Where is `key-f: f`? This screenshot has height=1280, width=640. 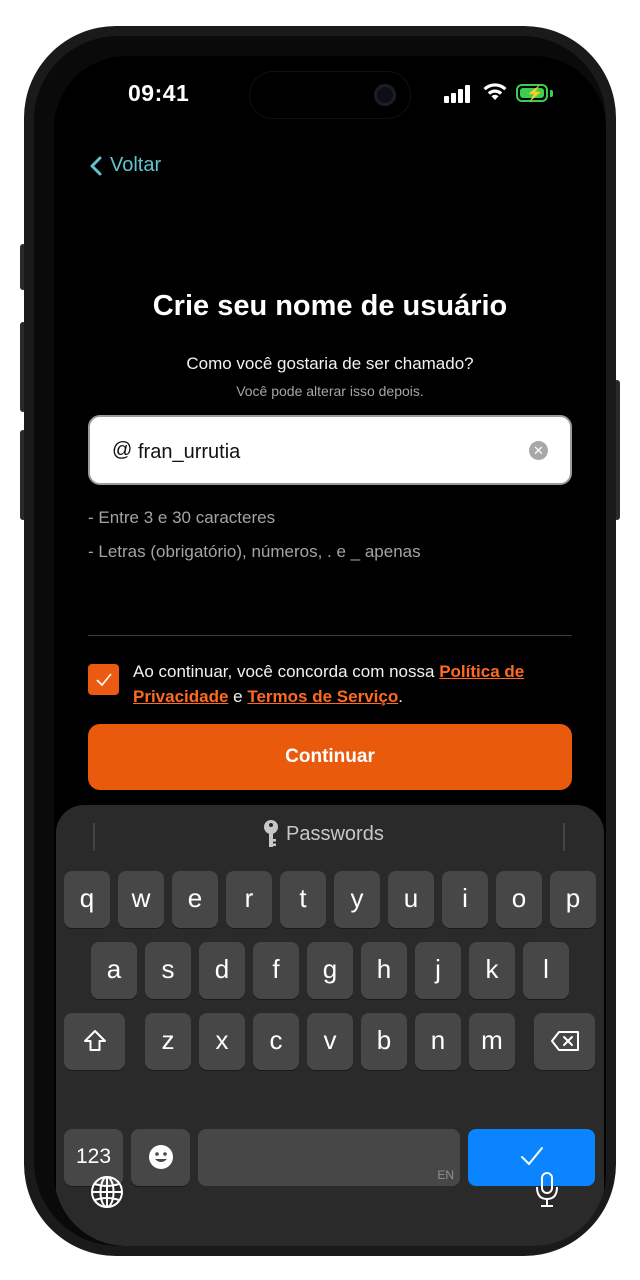
key-f: f is located at coordinates (276, 970).